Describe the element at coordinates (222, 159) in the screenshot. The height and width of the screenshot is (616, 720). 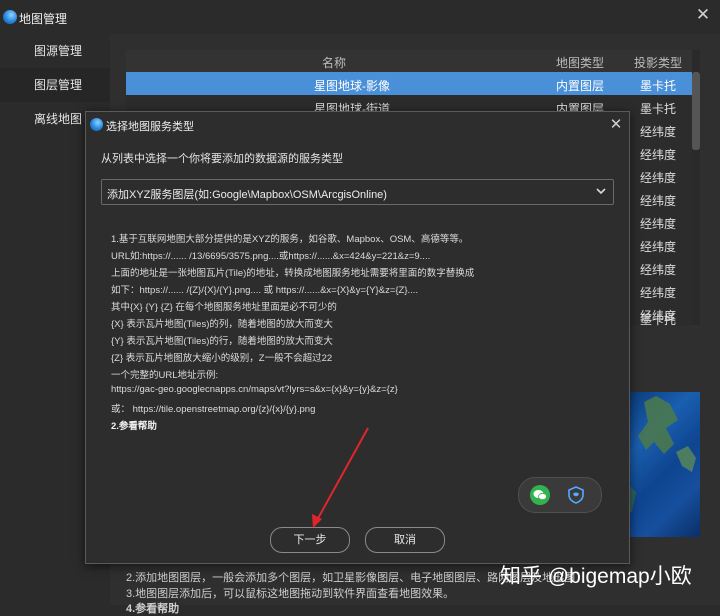
I see `dialog-prompt: 从列表中选择一个你将要添加的数据源的服务类型` at that location.